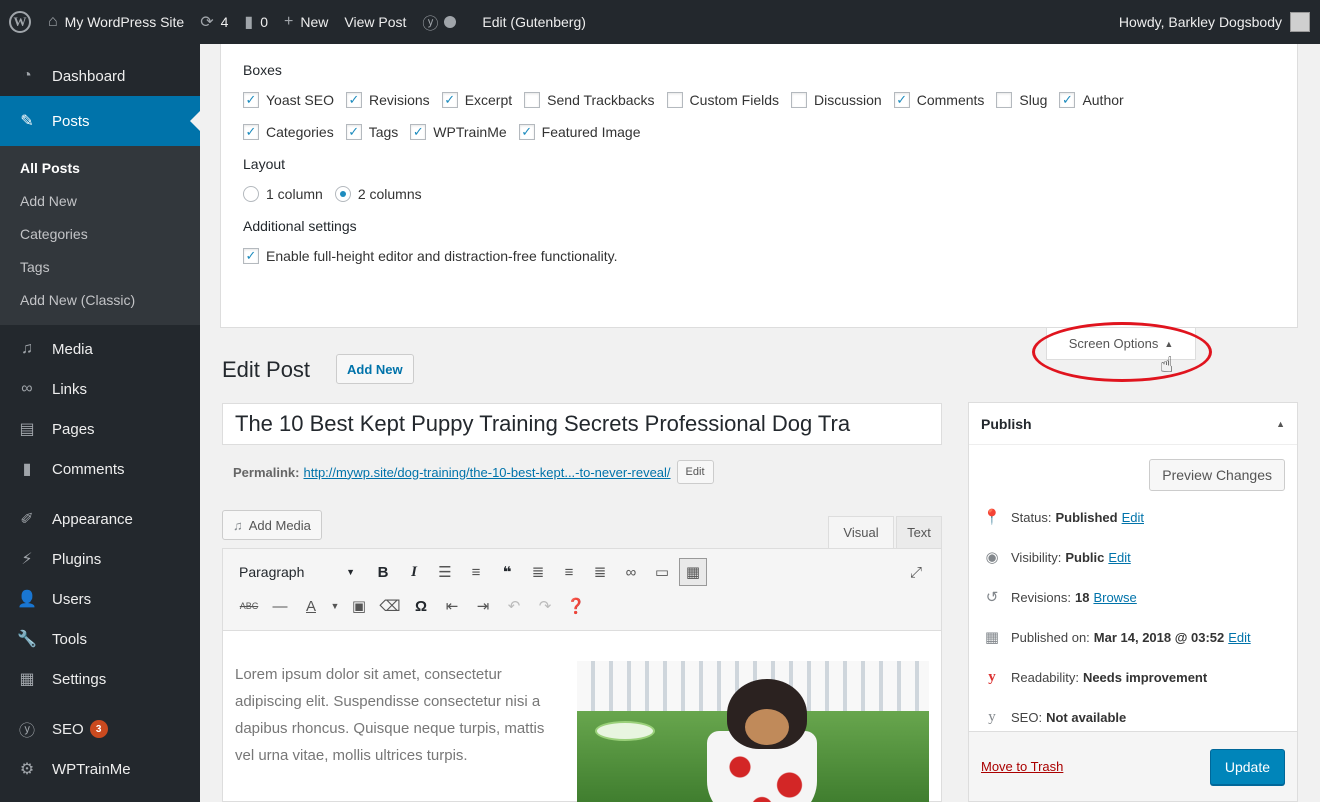 This screenshot has width=1320, height=802. What do you see at coordinates (387, 100) in the screenshot?
I see `checkbox-revisions: ✓ Revisions` at bounding box center [387, 100].